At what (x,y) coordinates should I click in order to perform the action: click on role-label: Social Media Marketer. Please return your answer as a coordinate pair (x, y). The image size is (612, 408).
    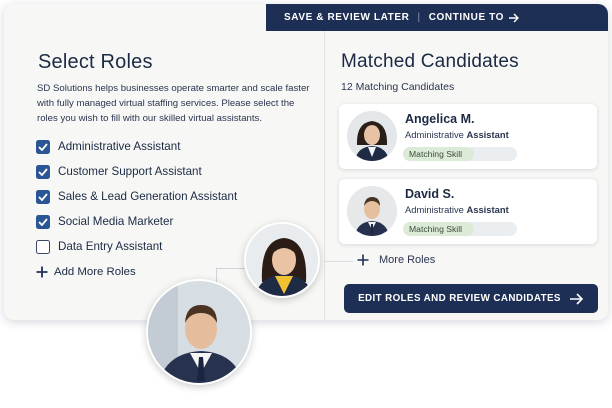
    Looking at the image, I should click on (116, 221).